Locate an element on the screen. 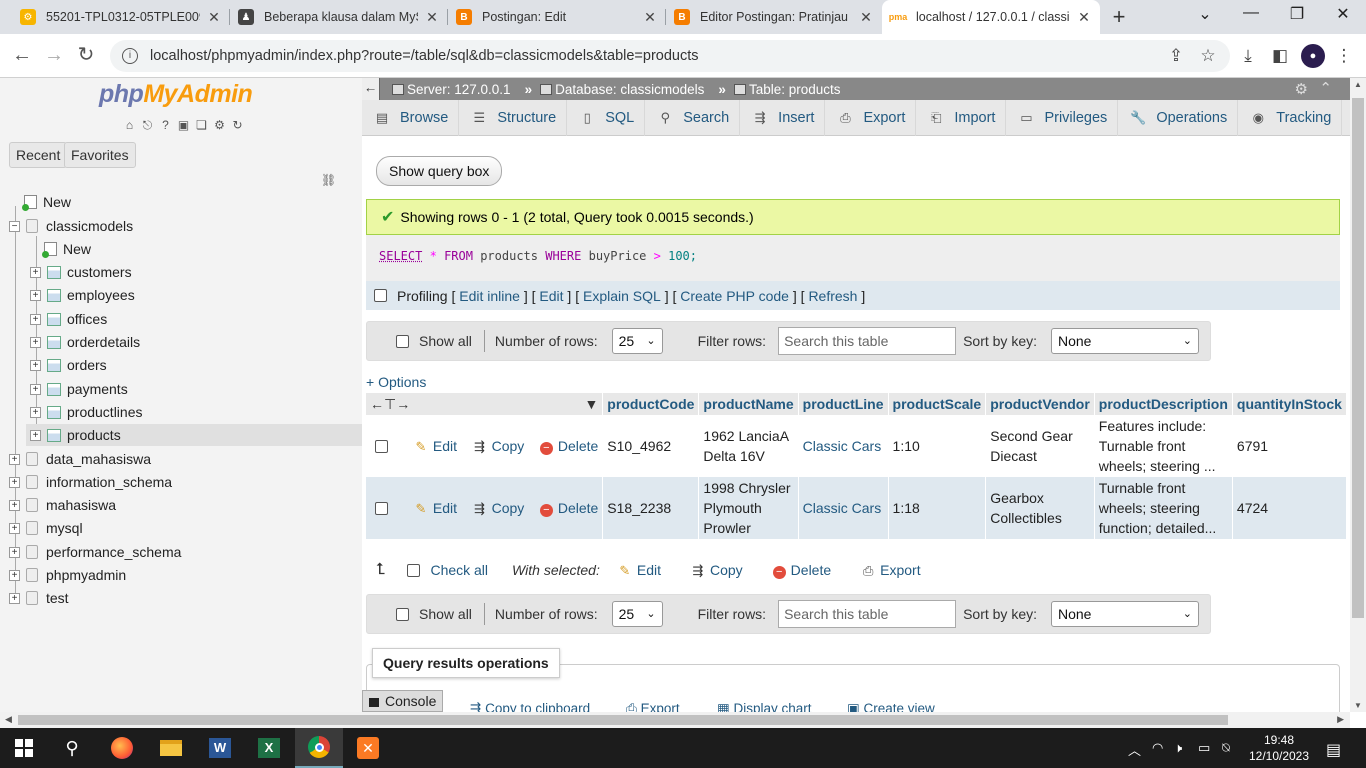  show-query-box-button: Show query box is located at coordinates (439, 171).